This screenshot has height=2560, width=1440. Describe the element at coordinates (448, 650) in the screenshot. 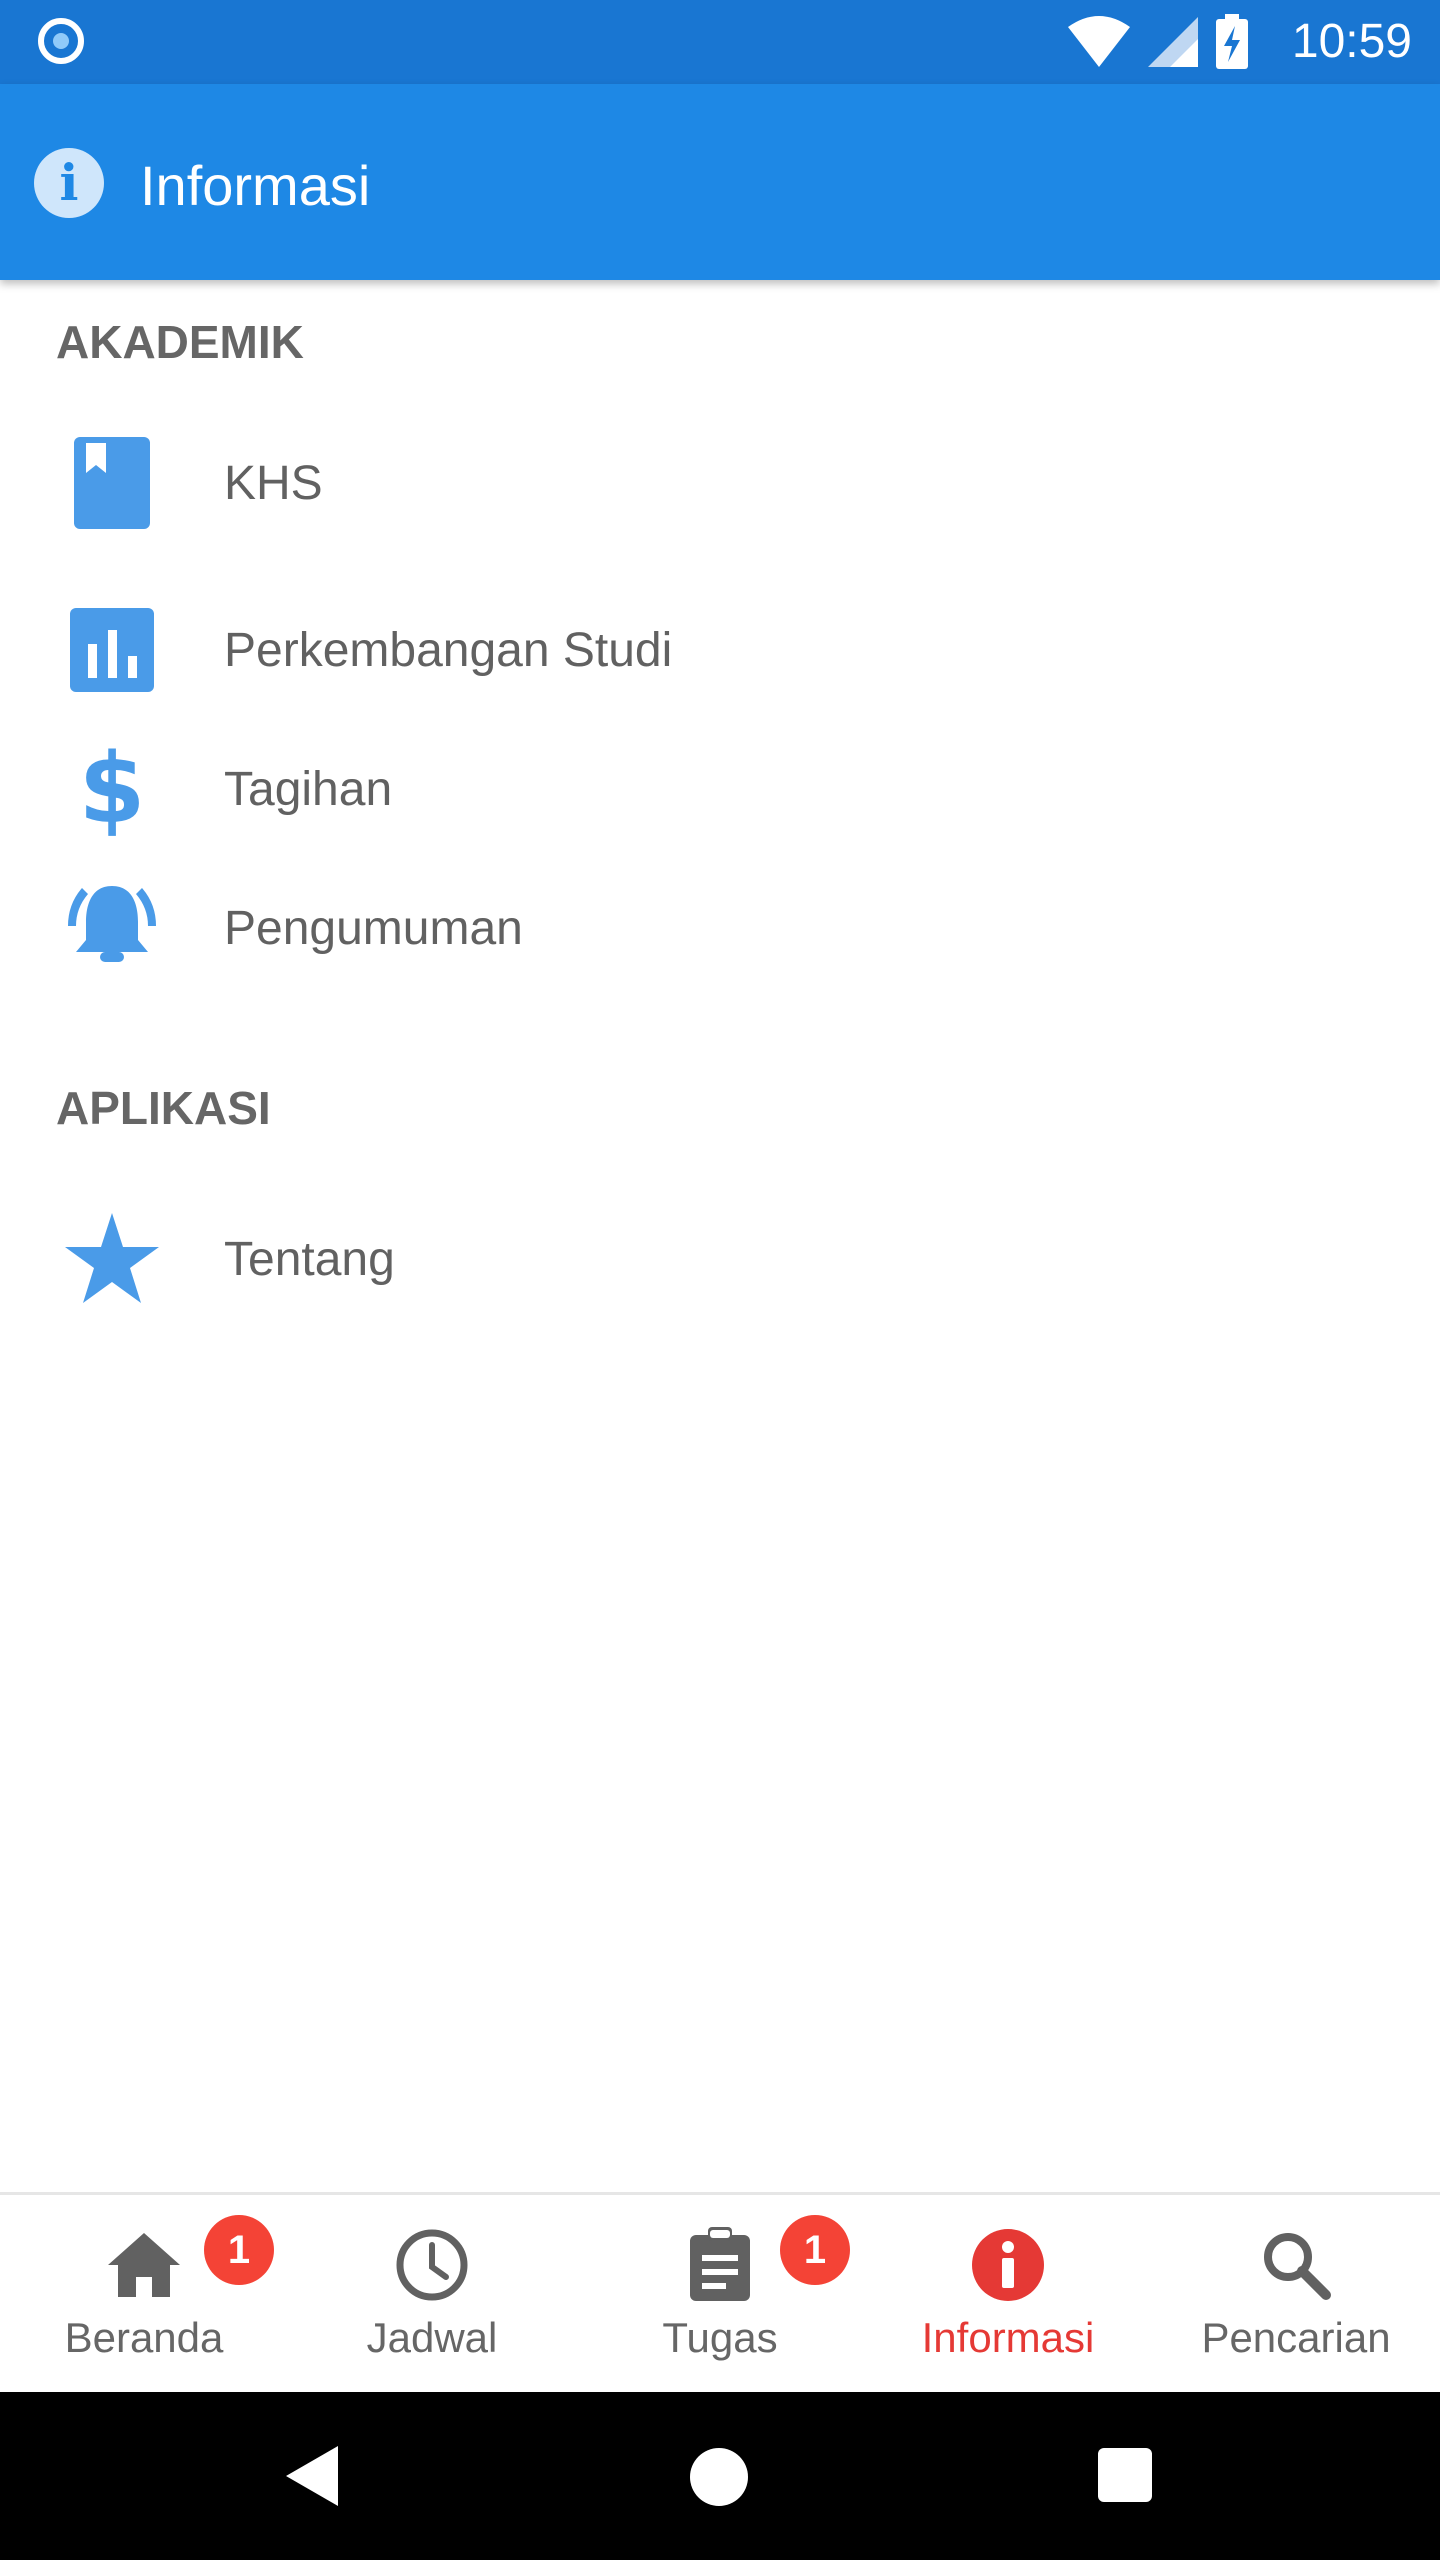

I see `menu-item-label: Perkembangan Studi` at that location.